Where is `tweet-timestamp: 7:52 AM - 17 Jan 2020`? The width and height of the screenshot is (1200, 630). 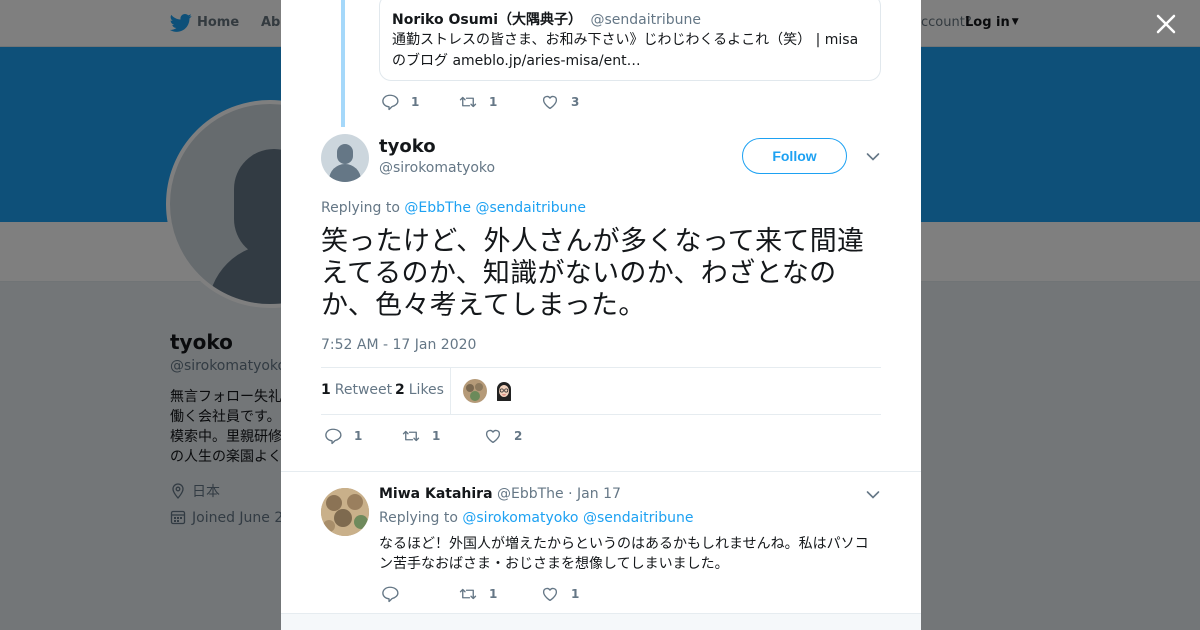 tweet-timestamp: 7:52 AM - 17 Jan 2020 is located at coordinates (398, 345).